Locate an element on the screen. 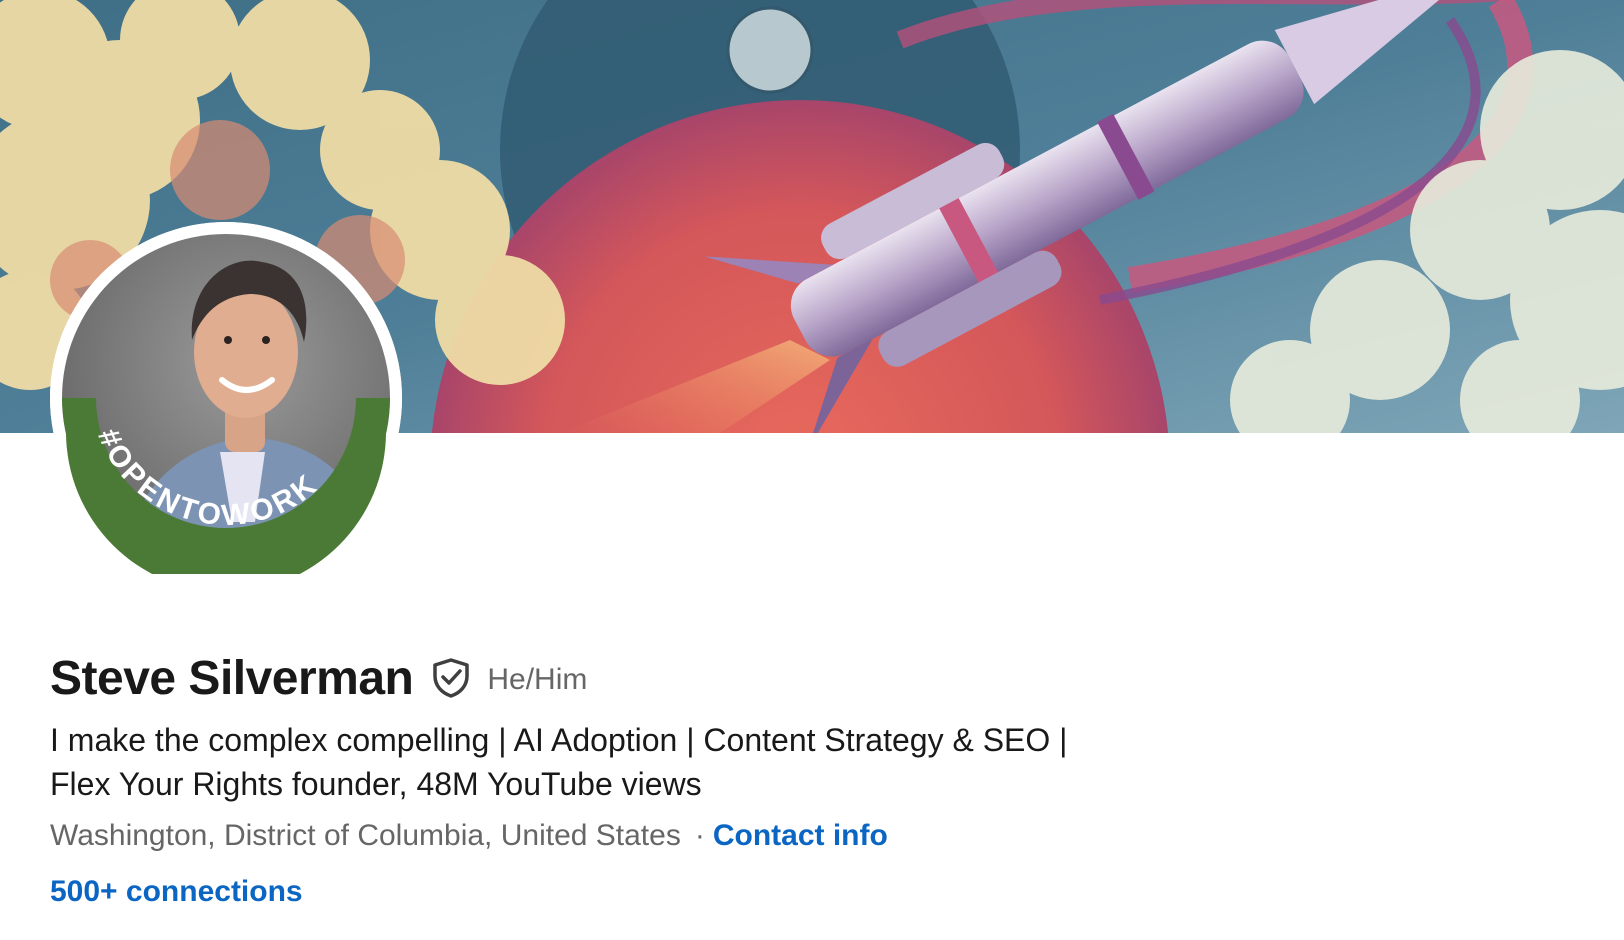  connections-link: 500+ connections is located at coordinates (176, 892).